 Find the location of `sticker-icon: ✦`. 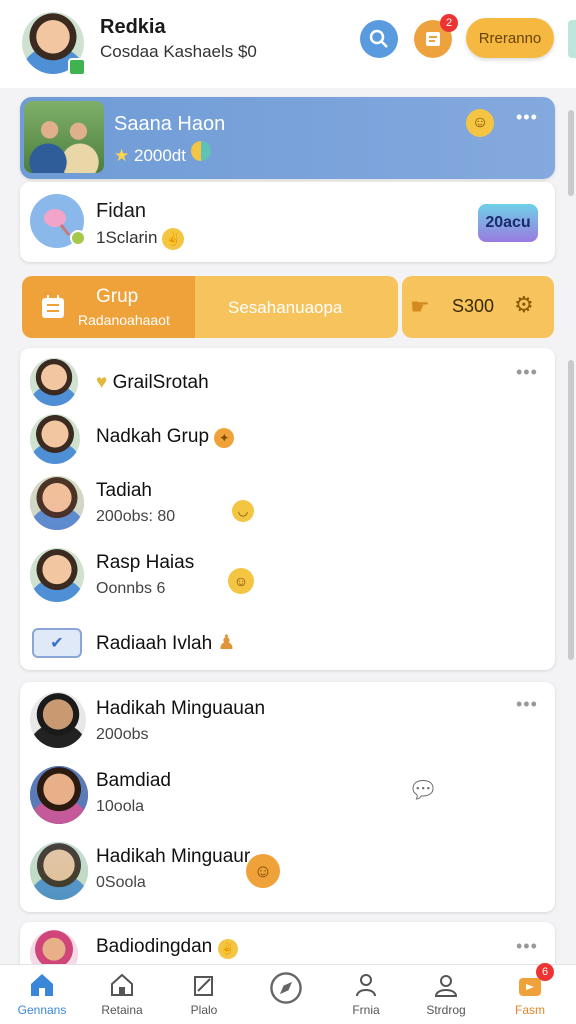

sticker-icon: ✦ is located at coordinates (224, 438).